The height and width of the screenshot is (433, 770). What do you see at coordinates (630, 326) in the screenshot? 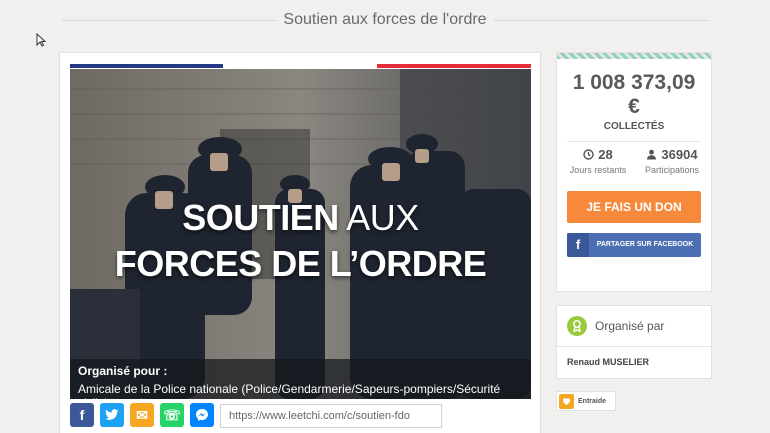
I see `organizer-header: Organisé par` at bounding box center [630, 326].